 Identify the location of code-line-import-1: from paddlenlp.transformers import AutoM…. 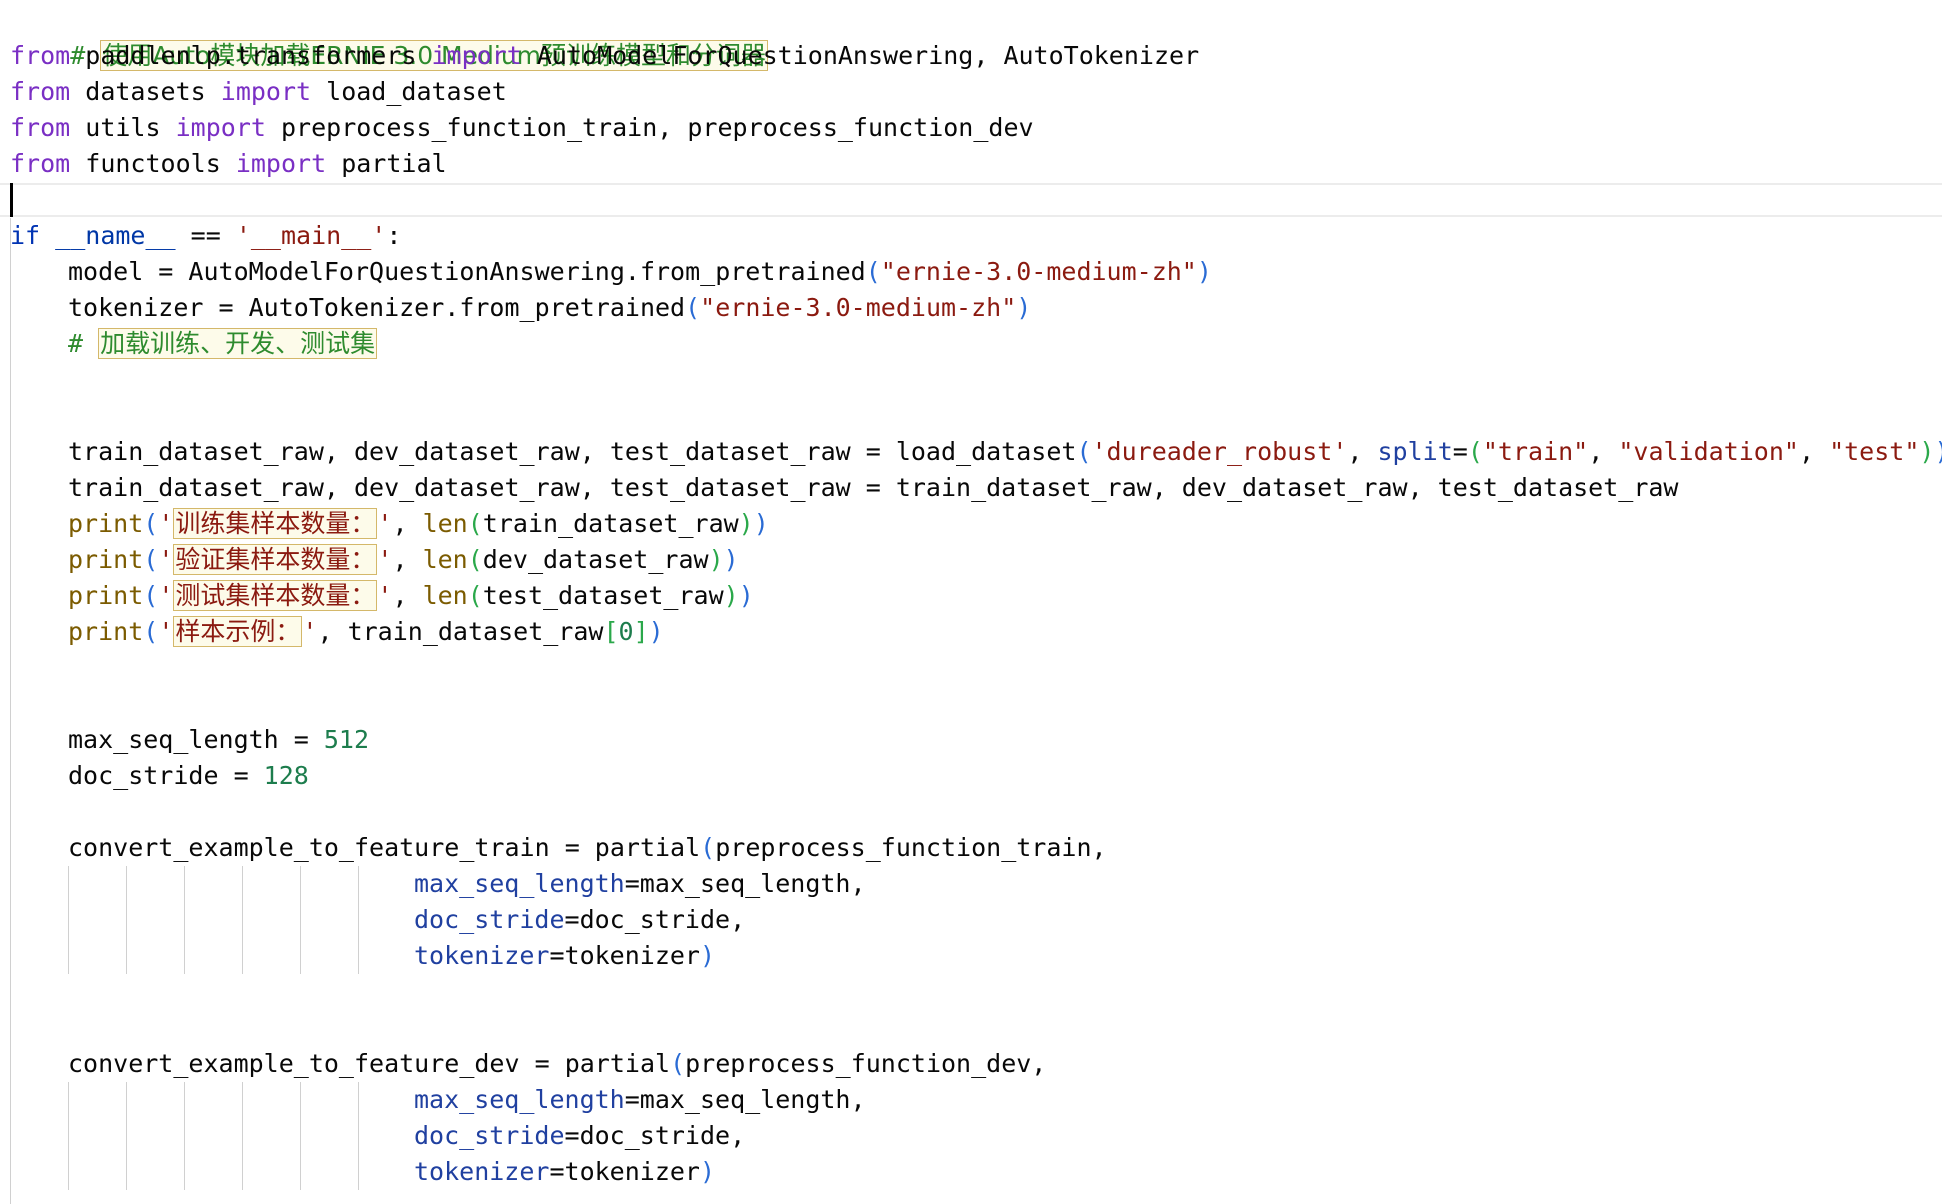
(604, 56).